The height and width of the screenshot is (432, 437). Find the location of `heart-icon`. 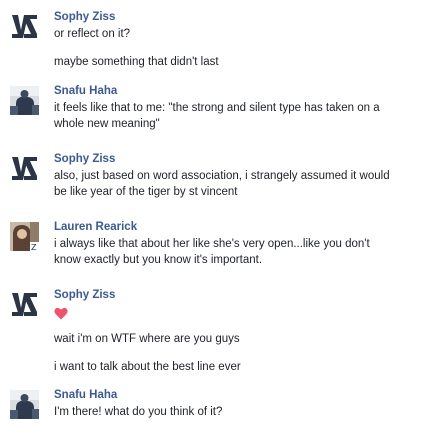

heart-icon is located at coordinates (61, 313).